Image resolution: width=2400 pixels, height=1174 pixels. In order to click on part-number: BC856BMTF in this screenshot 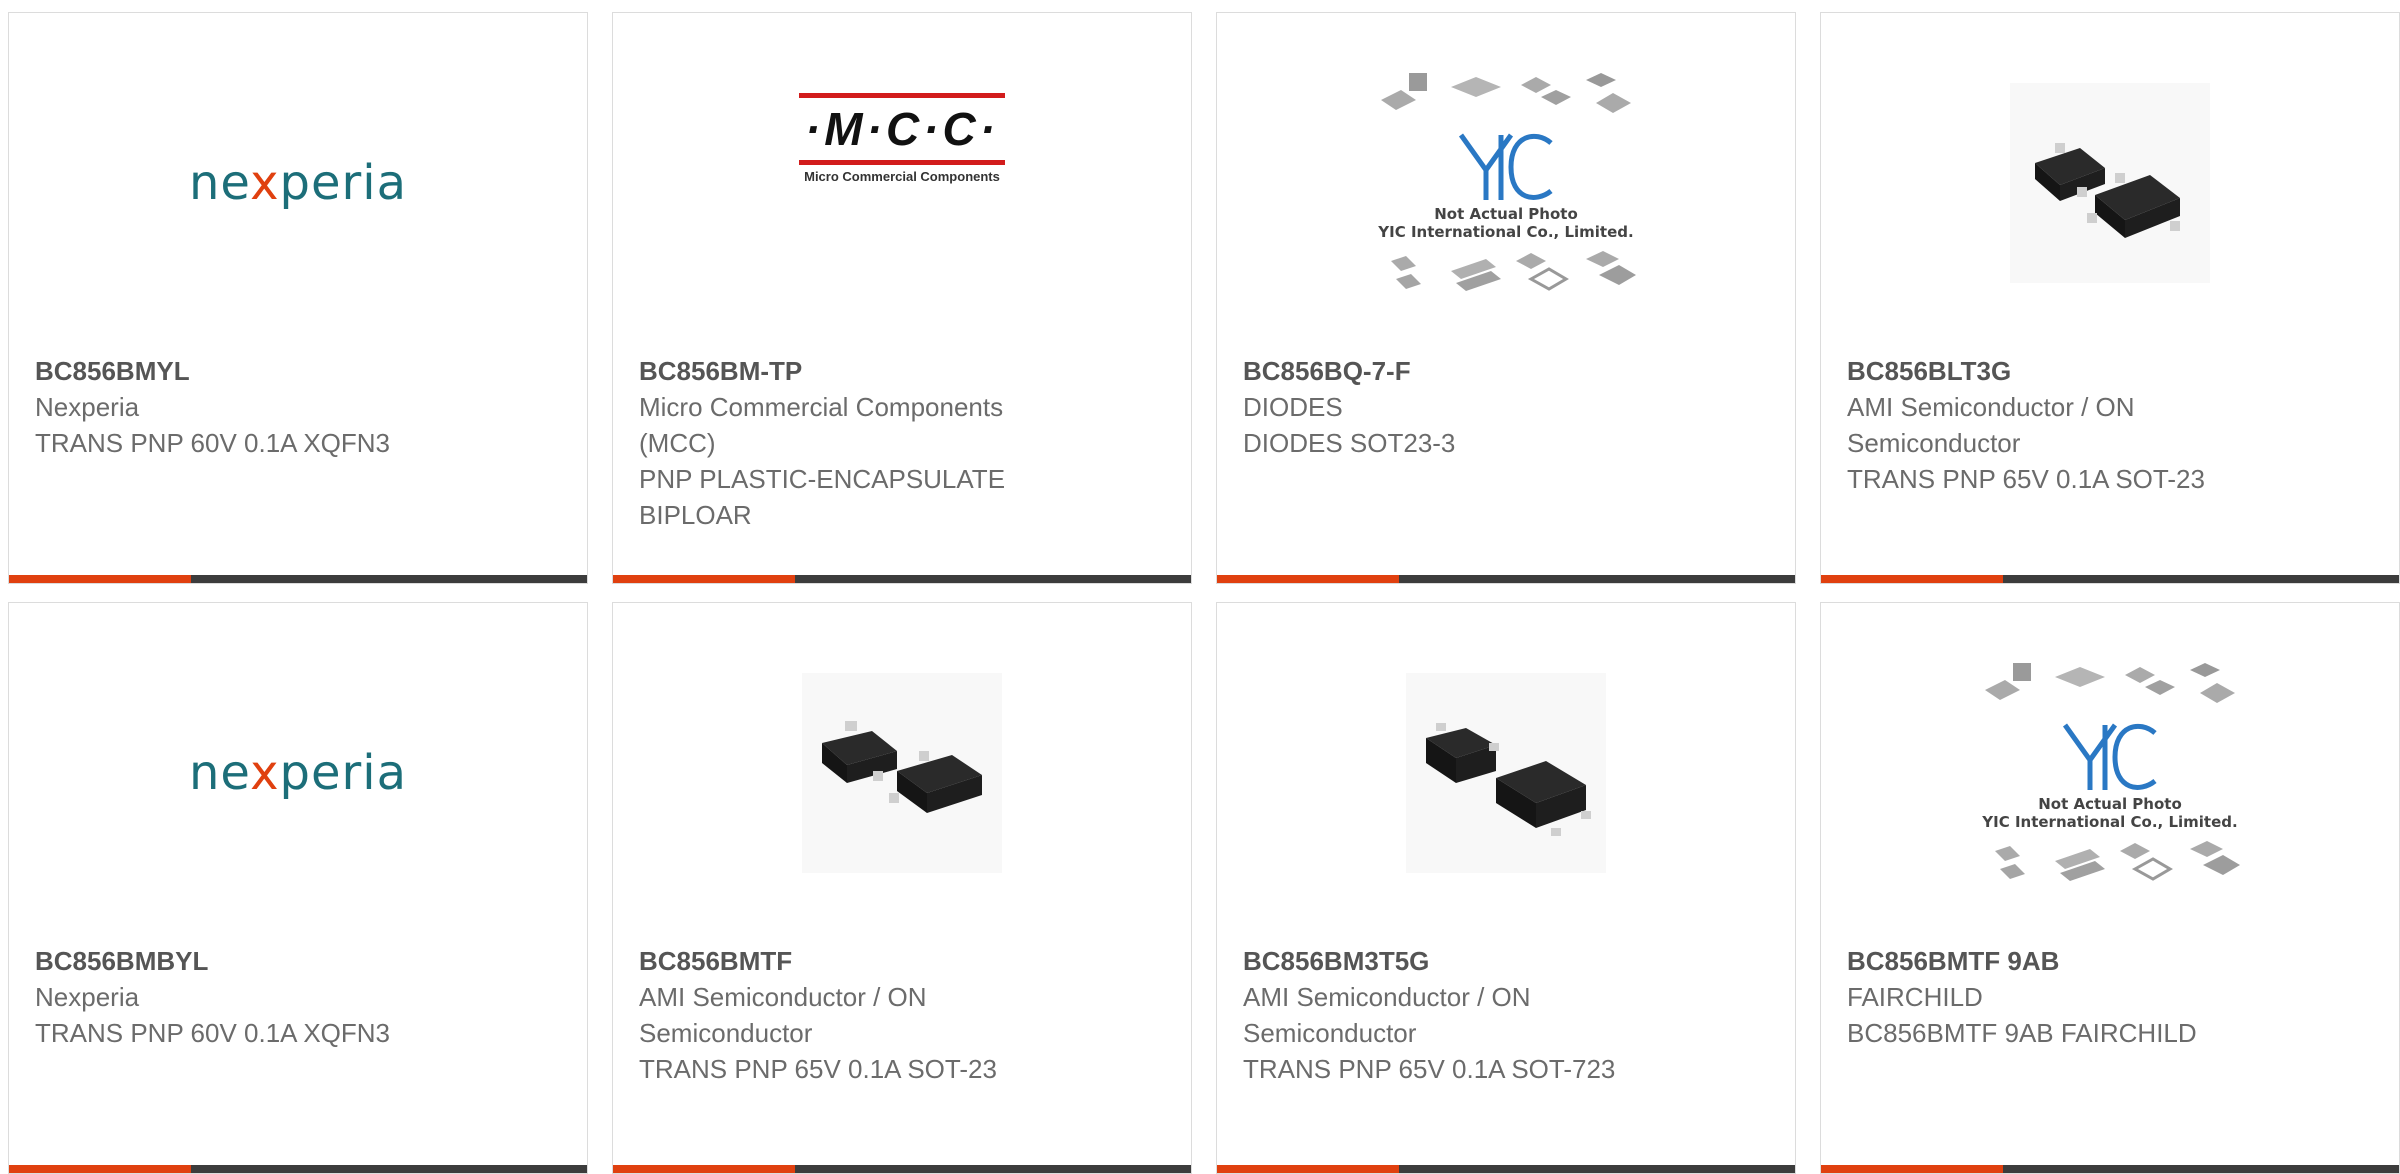, I will do `click(859, 961)`.